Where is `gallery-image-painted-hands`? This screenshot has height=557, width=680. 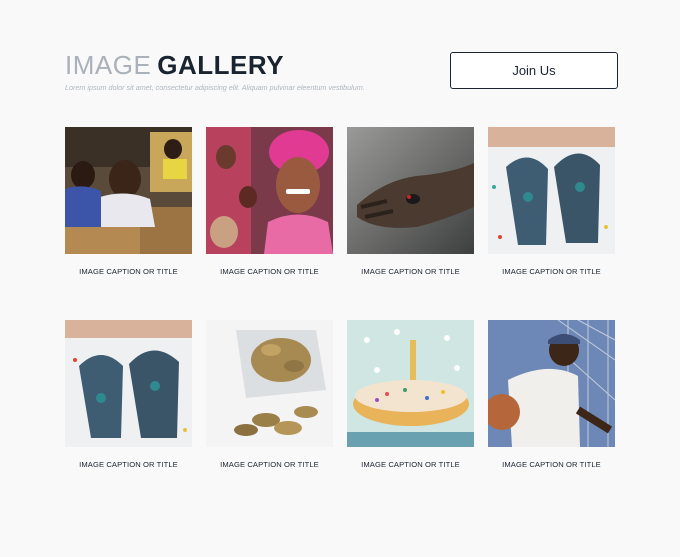
gallery-image-painted-hands is located at coordinates (551, 190).